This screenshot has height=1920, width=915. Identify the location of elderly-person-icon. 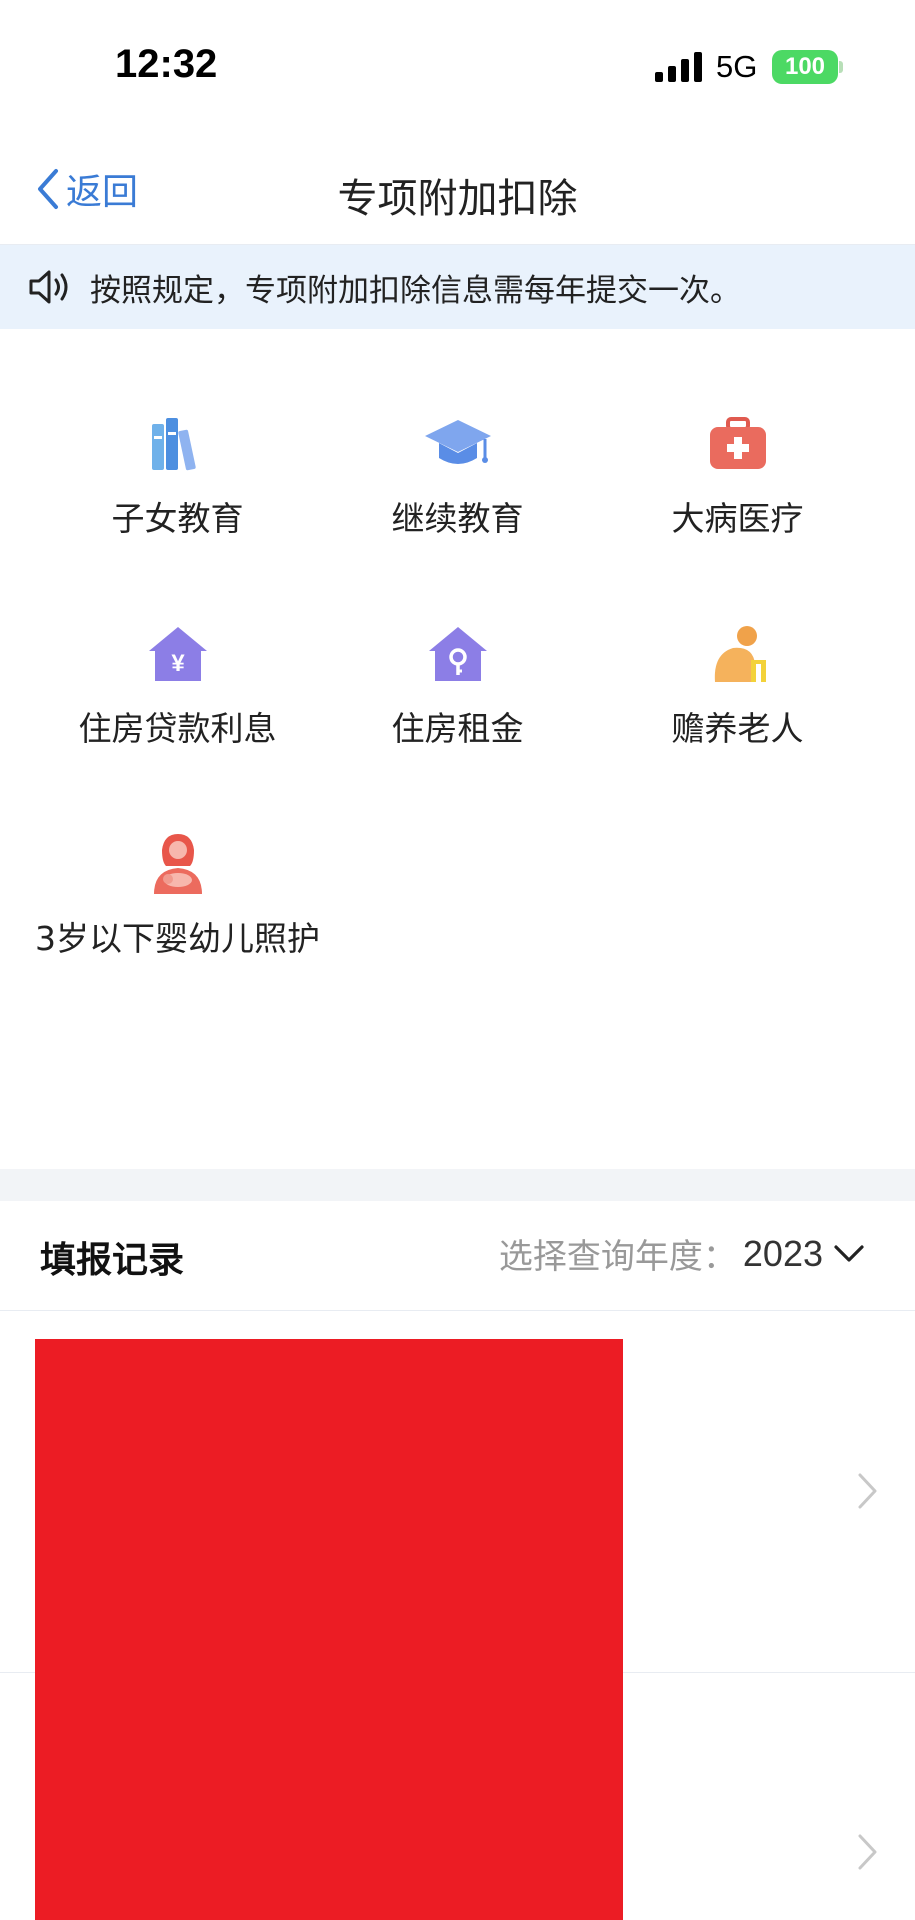
(740, 654).